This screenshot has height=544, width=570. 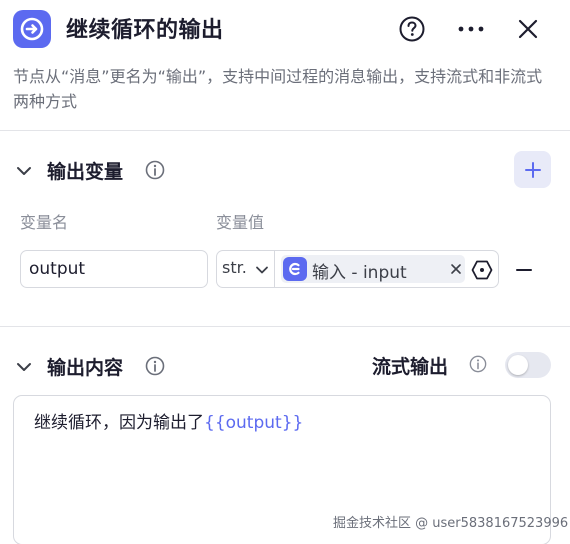 What do you see at coordinates (85, 368) in the screenshot?
I see `output-content-title: 输出内容` at bounding box center [85, 368].